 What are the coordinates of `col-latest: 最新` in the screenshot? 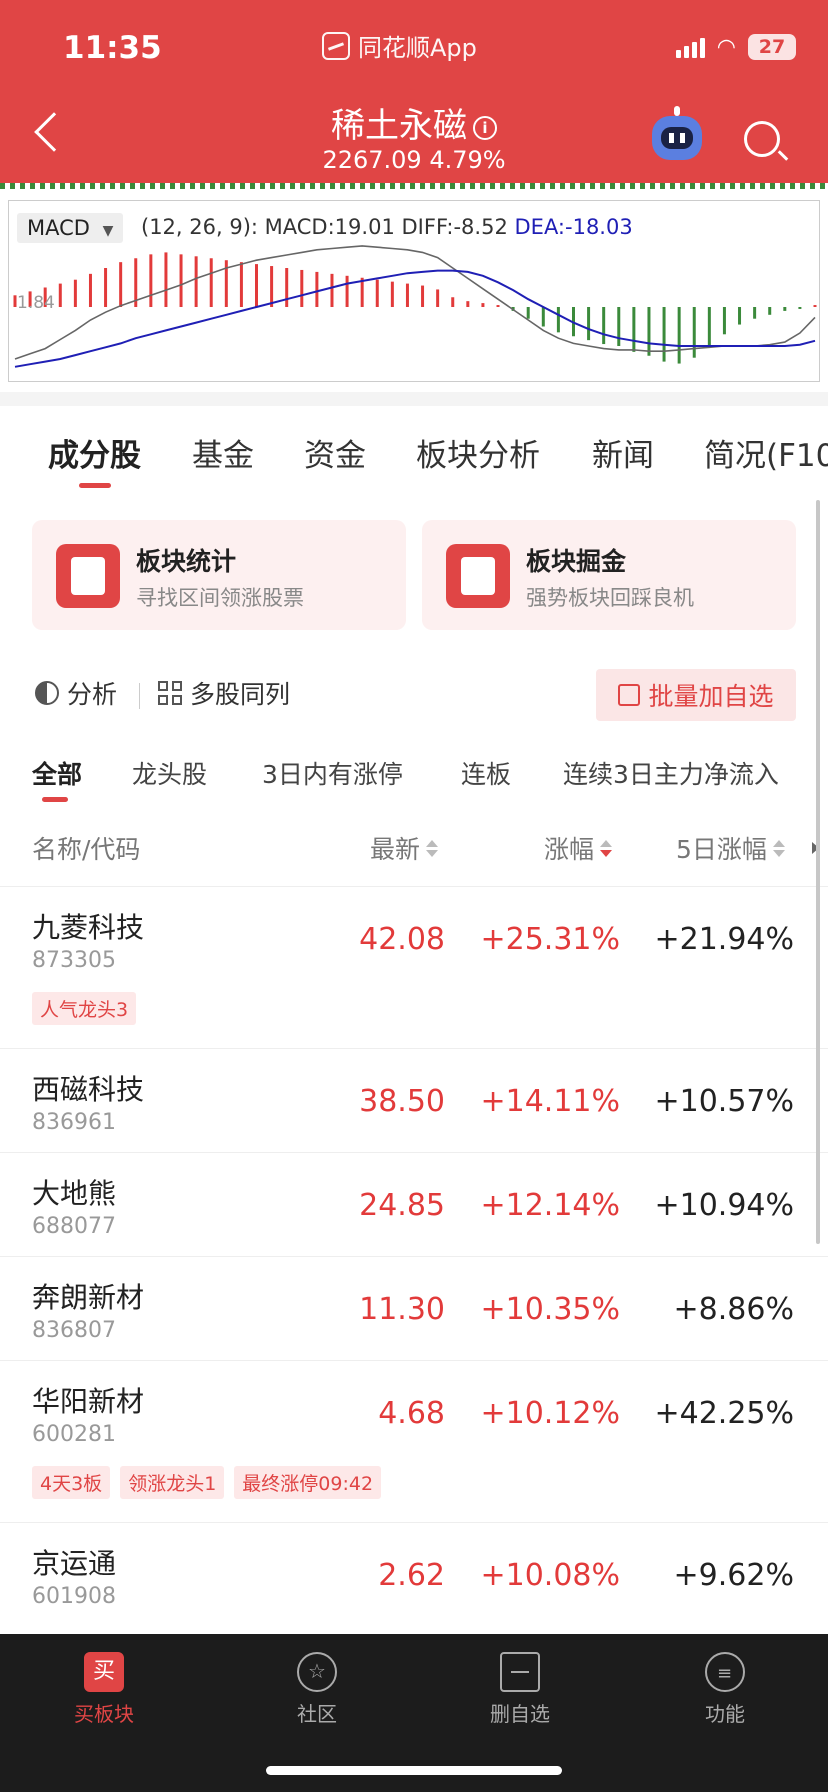 It's located at (404, 848).